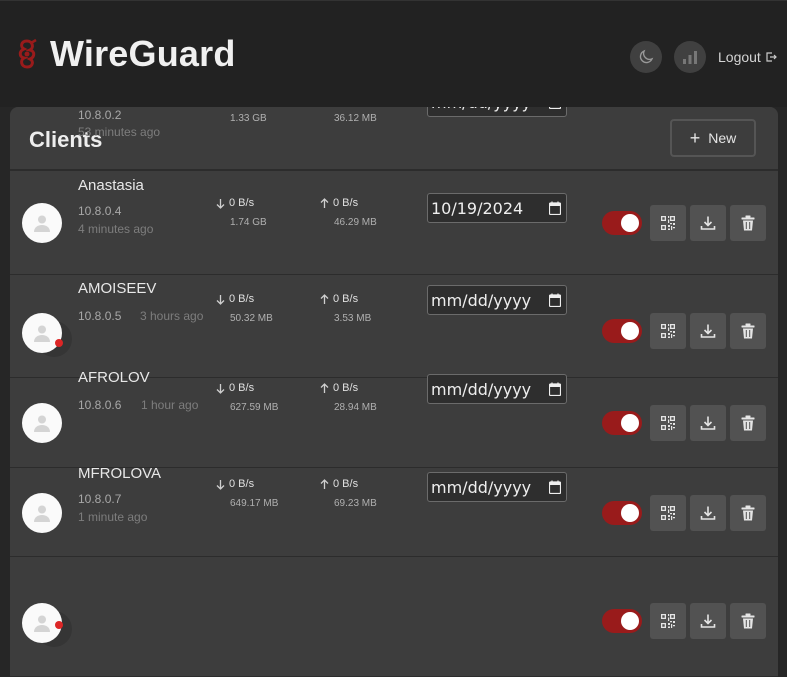 This screenshot has width=787, height=677. What do you see at coordinates (355, 407) in the screenshot?
I see `upload-total: 28.94 MB` at bounding box center [355, 407].